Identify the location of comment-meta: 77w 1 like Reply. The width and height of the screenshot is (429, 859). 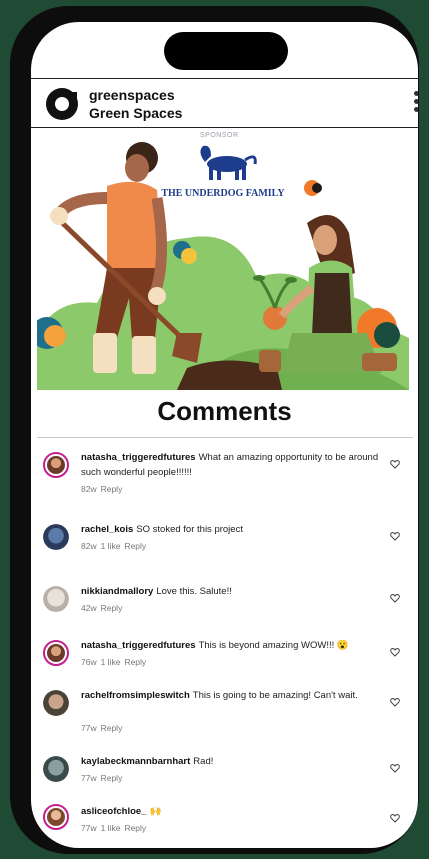
(115, 828).